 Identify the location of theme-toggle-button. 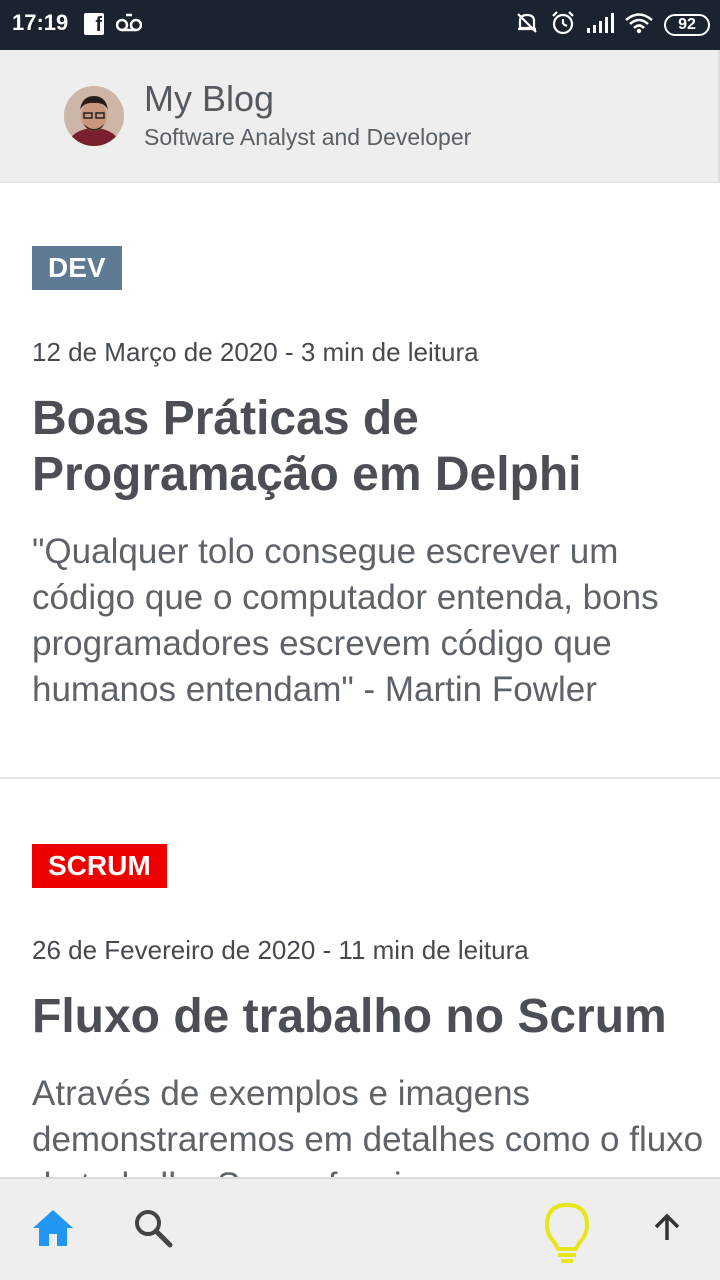
(567, 1234).